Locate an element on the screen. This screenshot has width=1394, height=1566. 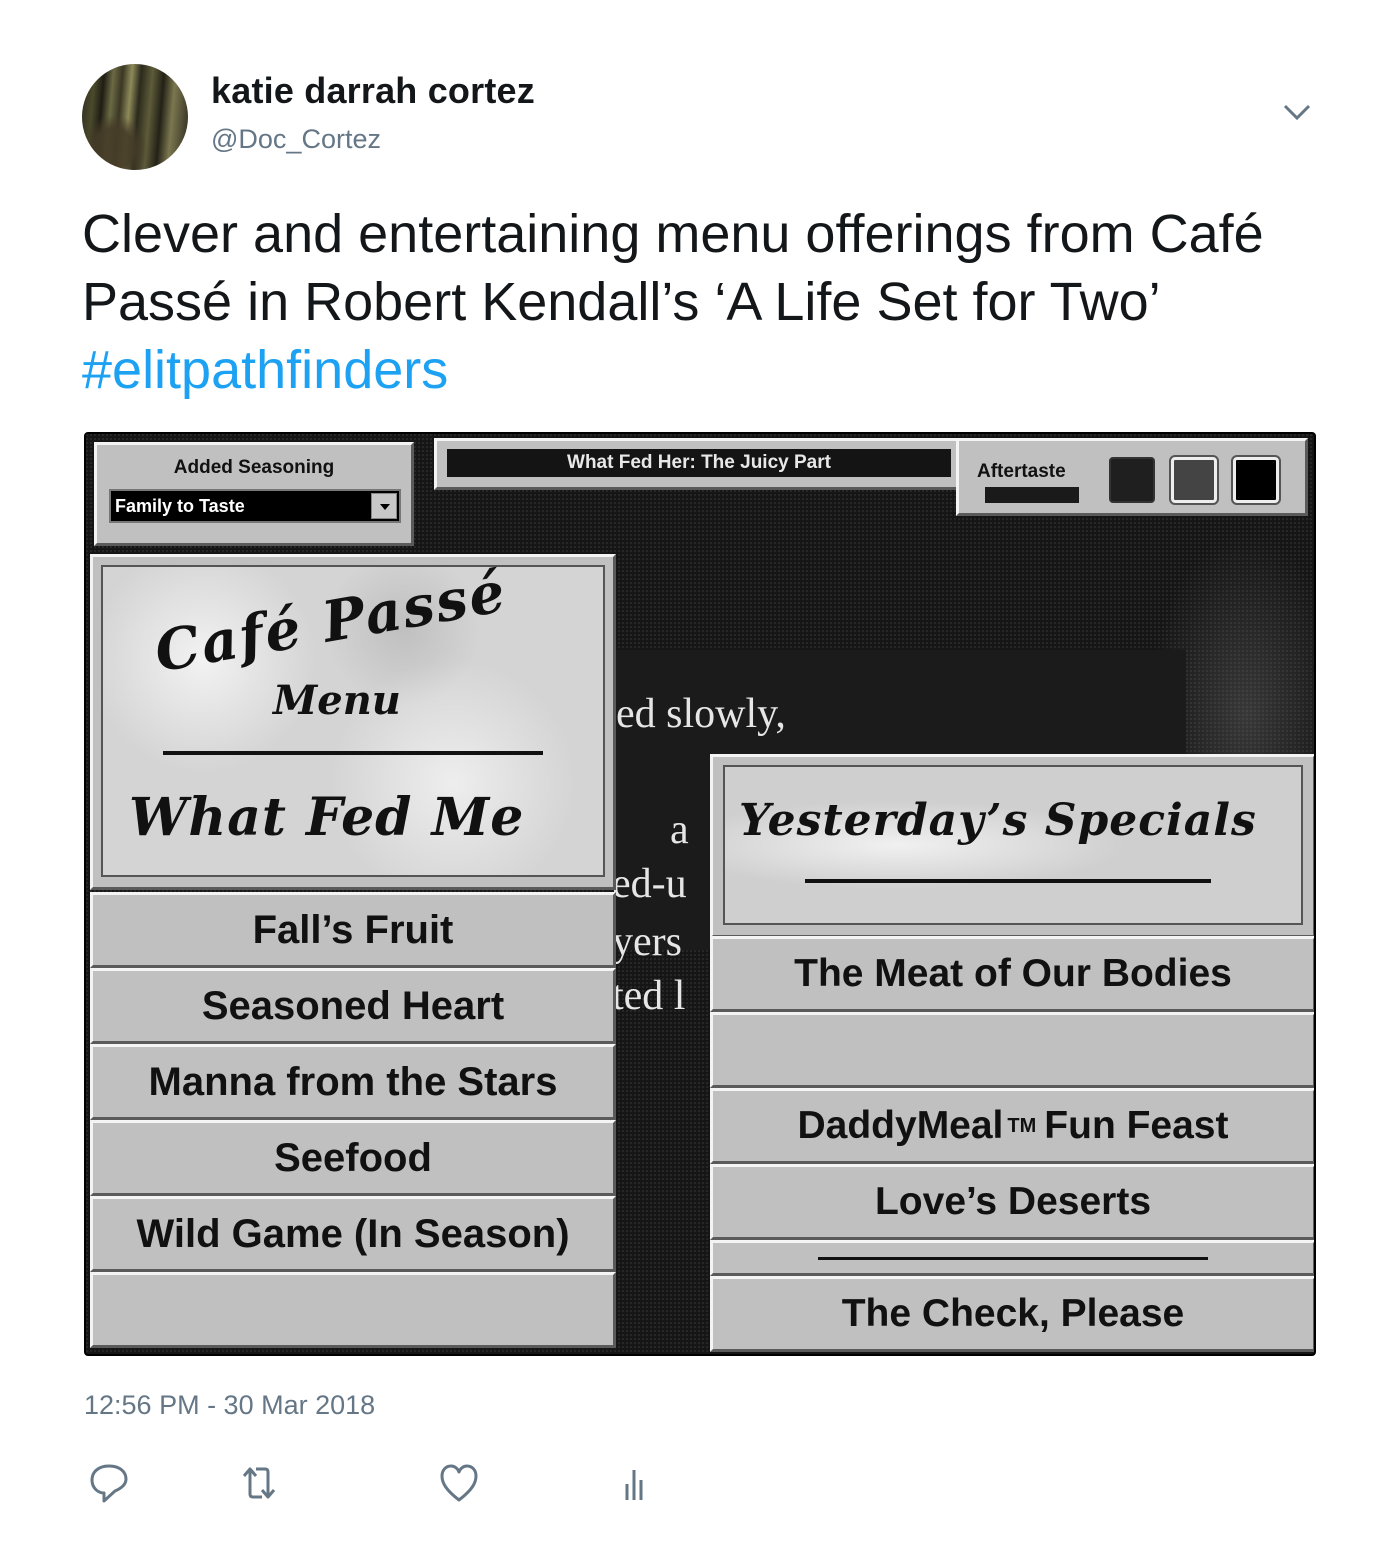
aftertaste-panel: Aftertaste is located at coordinates (1132, 477).